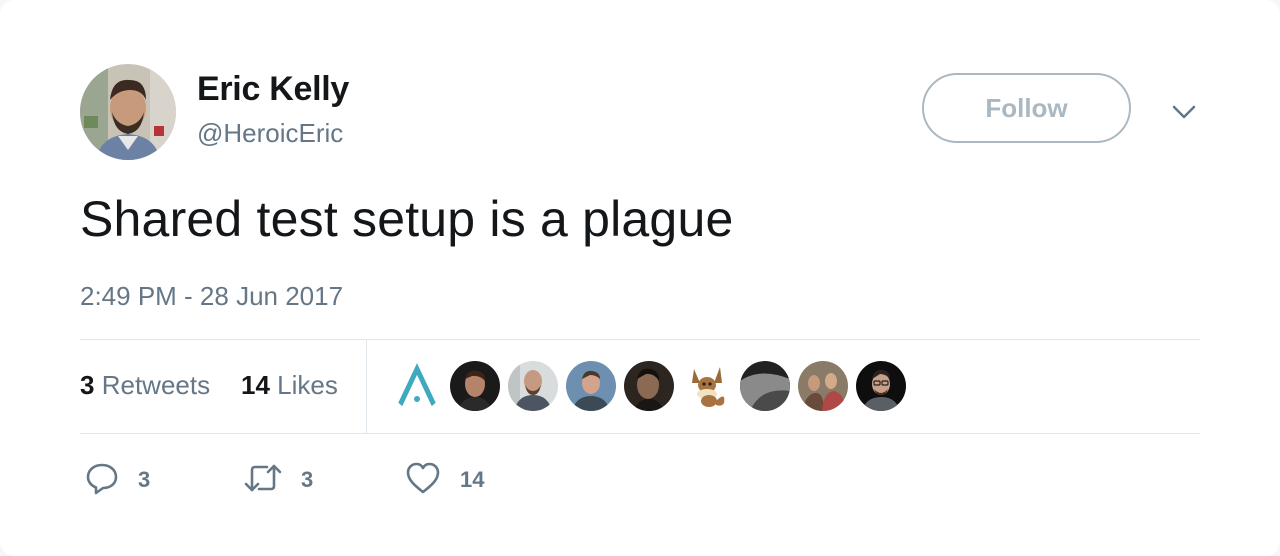  I want to click on like-action: 14, so click(444, 480).